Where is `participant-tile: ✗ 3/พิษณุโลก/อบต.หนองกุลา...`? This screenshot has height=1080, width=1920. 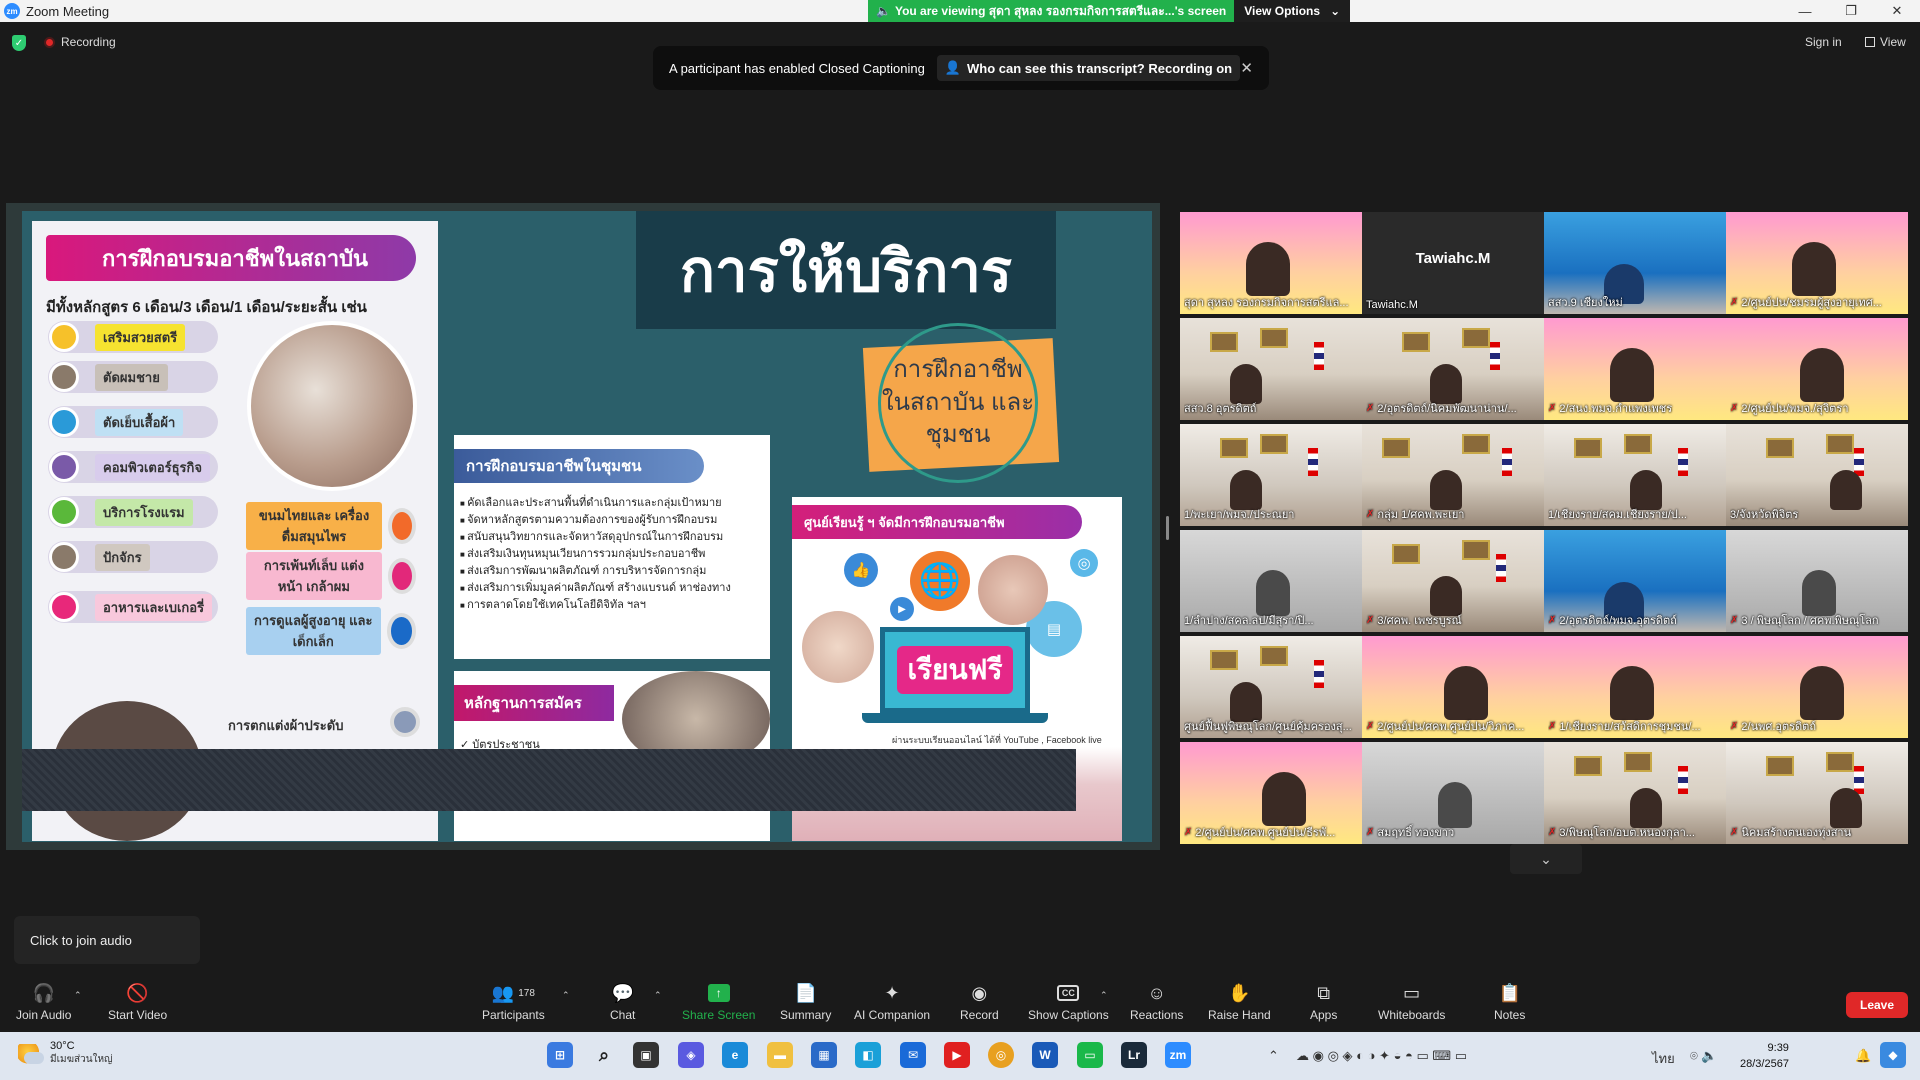
participant-tile: ✗ 3/พิษณุโลก/อบต.หนองกุลา... is located at coordinates (1635, 793).